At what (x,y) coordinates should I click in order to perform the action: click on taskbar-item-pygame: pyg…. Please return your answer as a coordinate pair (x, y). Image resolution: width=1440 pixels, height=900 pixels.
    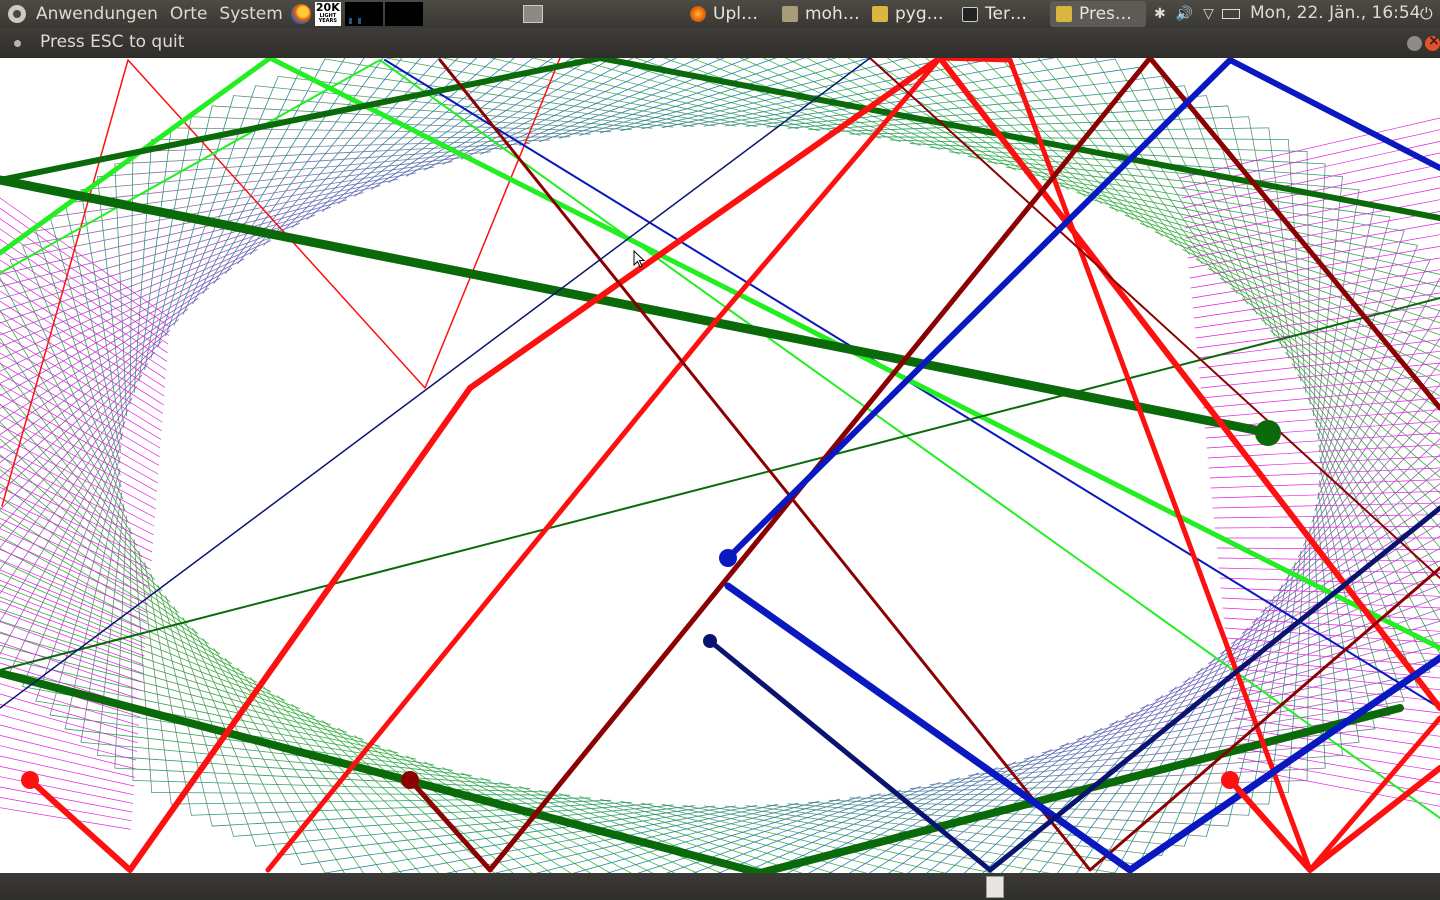
    Looking at the image, I should click on (915, 14).